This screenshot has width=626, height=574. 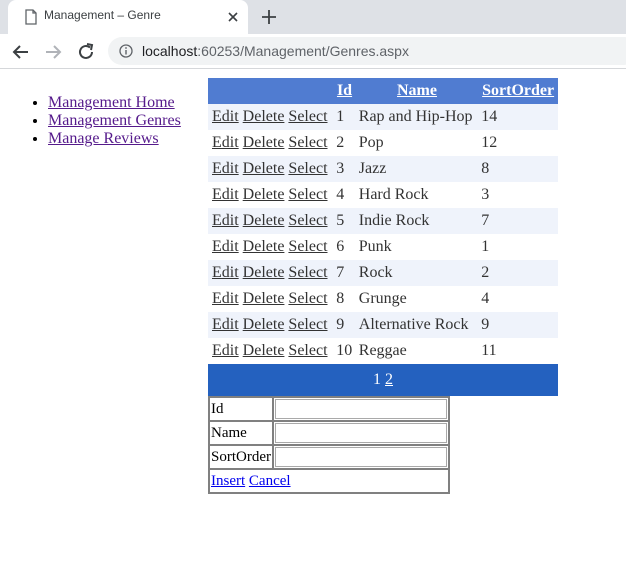 I want to click on sortorder-input, so click(x=361, y=457).